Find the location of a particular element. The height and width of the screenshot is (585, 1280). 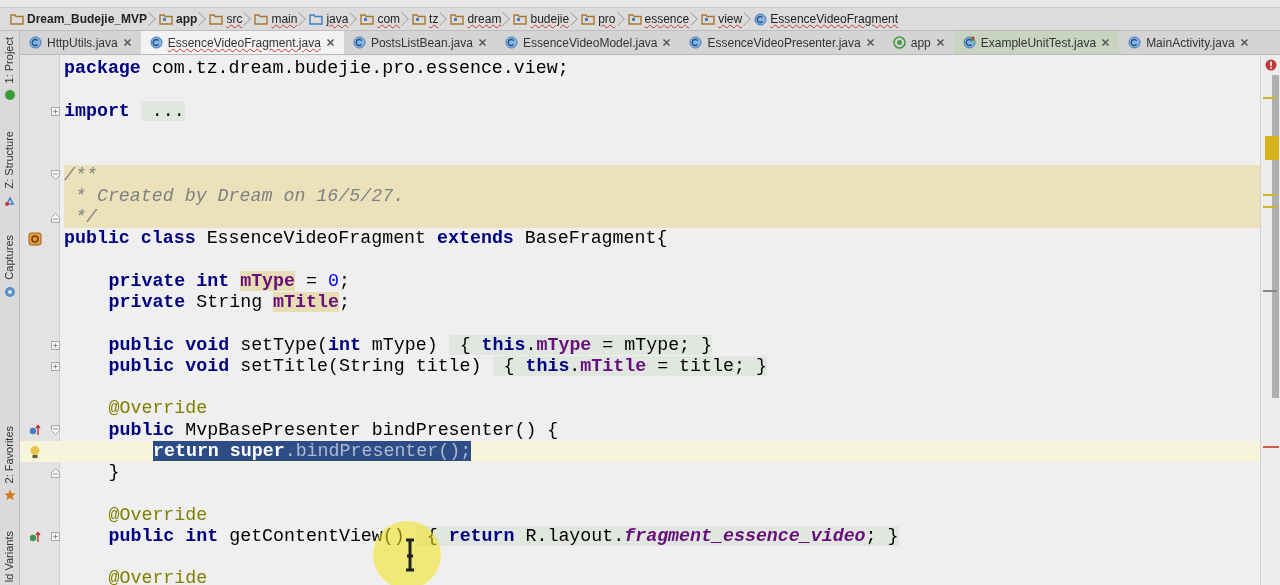

breadcrumb-item: com is located at coordinates (384, 19).